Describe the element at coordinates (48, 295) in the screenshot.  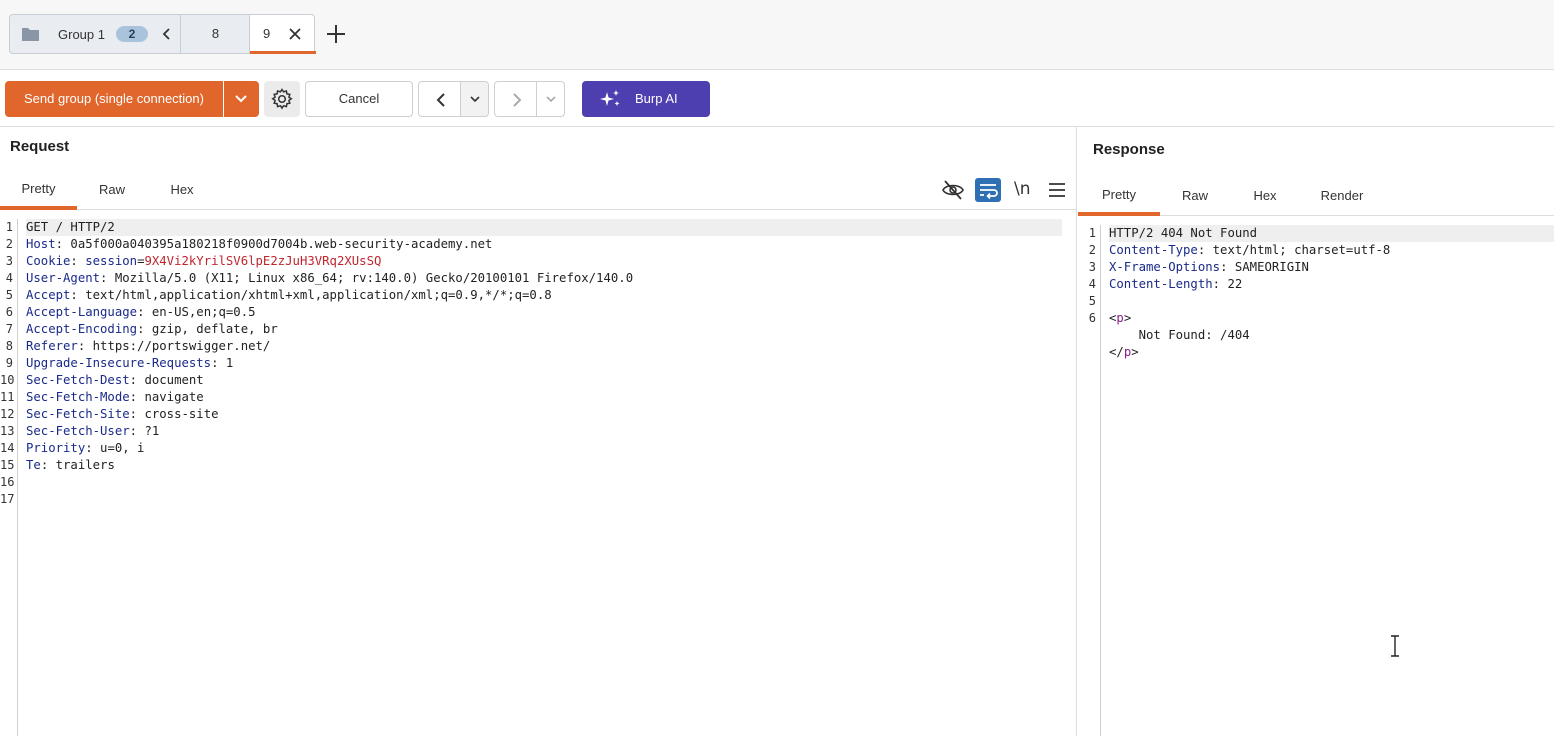
I see `header-key: Accept` at that location.